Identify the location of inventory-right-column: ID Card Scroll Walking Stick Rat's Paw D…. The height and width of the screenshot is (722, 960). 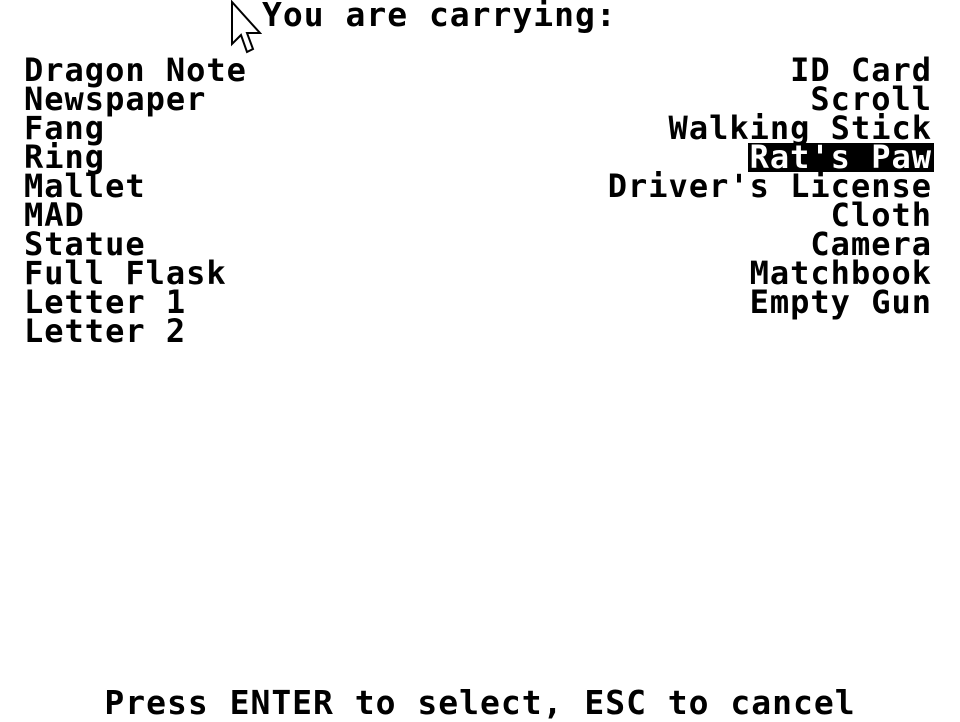
(770, 186).